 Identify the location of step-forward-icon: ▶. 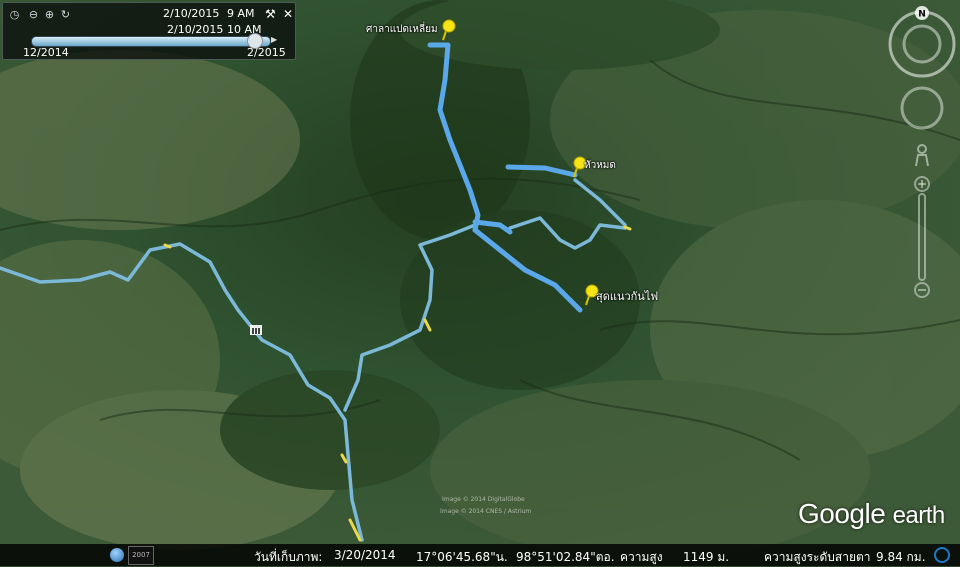
(276, 40).